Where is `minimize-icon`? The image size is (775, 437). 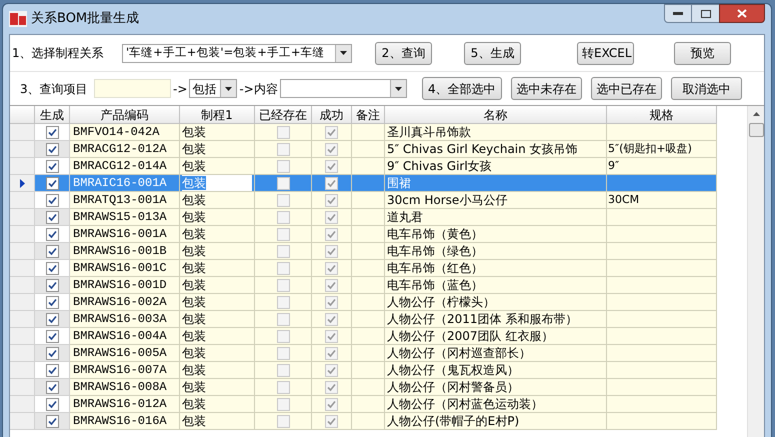 minimize-icon is located at coordinates (678, 14).